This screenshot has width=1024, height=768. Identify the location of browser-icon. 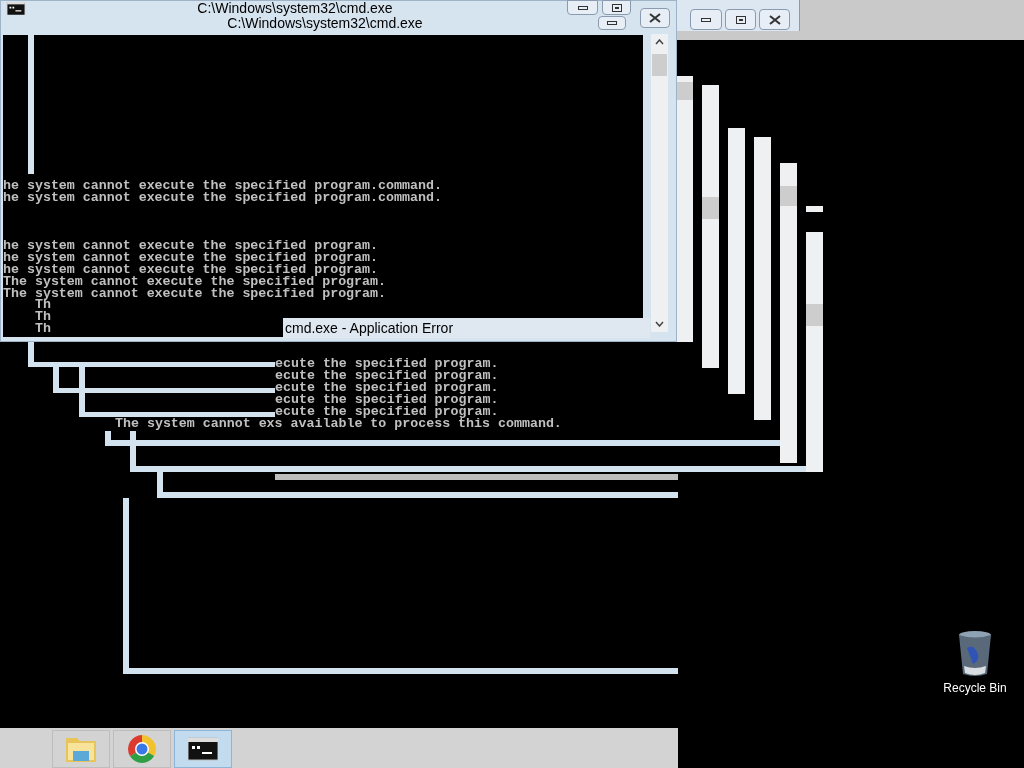
(142, 749).